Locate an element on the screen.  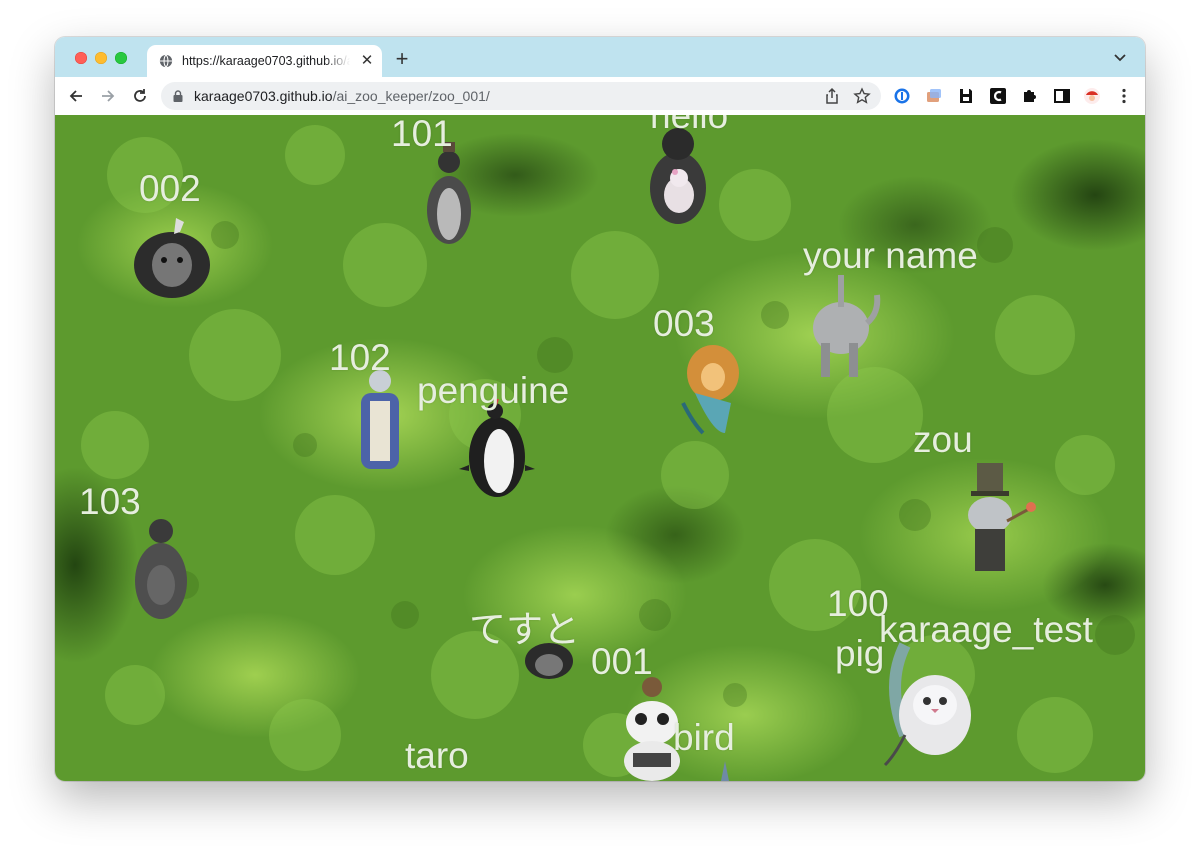
password-manager-icon is located at coordinates (902, 96).